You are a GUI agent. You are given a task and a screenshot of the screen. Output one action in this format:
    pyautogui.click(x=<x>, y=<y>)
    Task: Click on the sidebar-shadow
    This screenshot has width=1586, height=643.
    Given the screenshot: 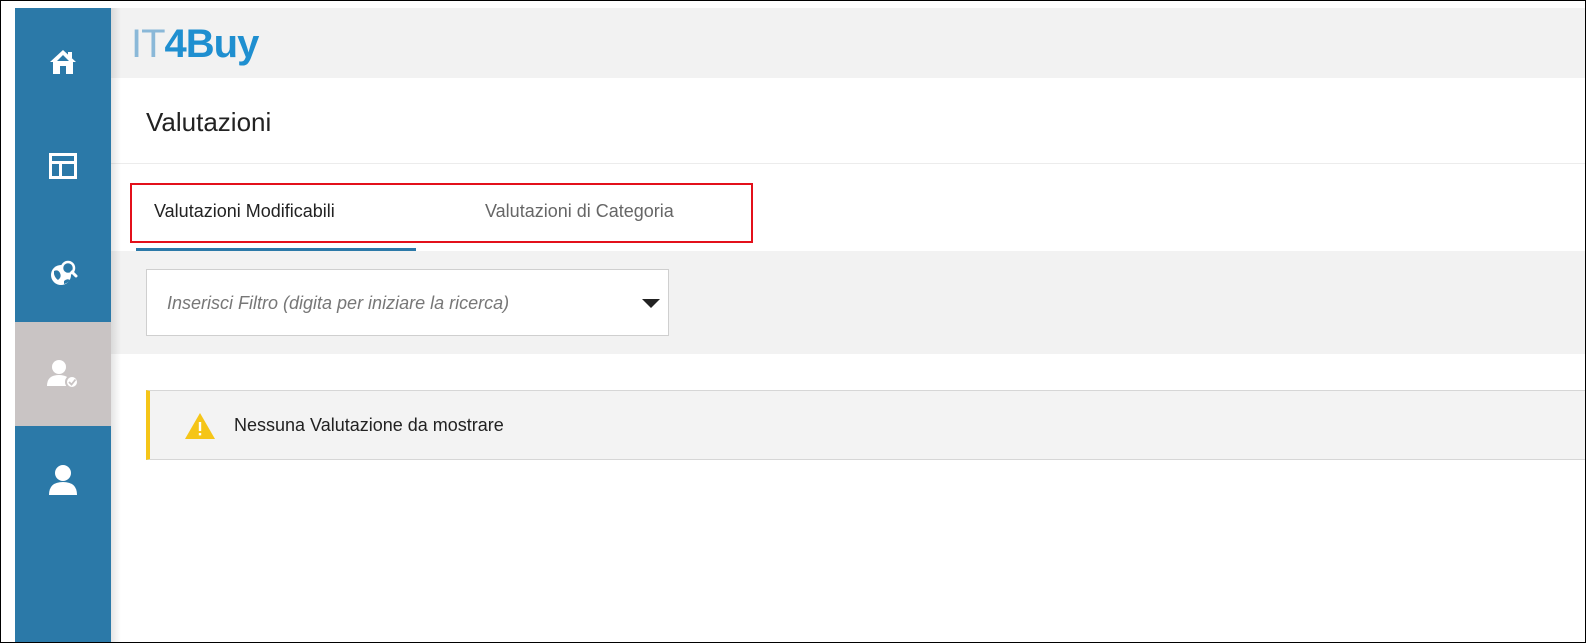 What is the action you would take?
    pyautogui.click(x=116, y=325)
    